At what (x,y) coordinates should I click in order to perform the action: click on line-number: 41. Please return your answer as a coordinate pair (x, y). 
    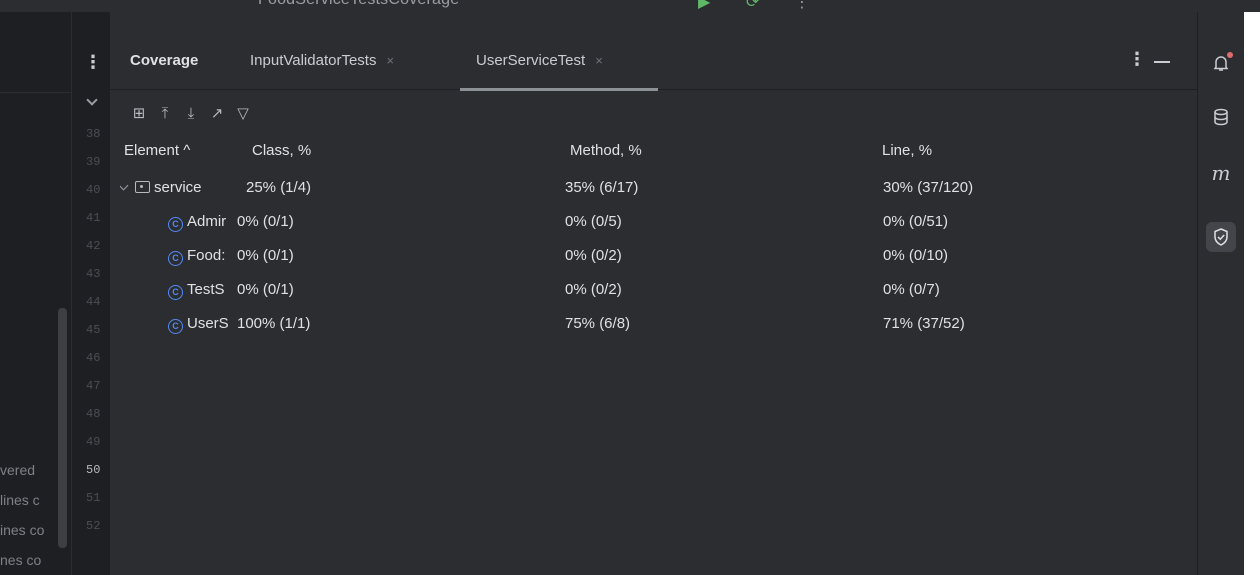
    Looking at the image, I should click on (93, 218).